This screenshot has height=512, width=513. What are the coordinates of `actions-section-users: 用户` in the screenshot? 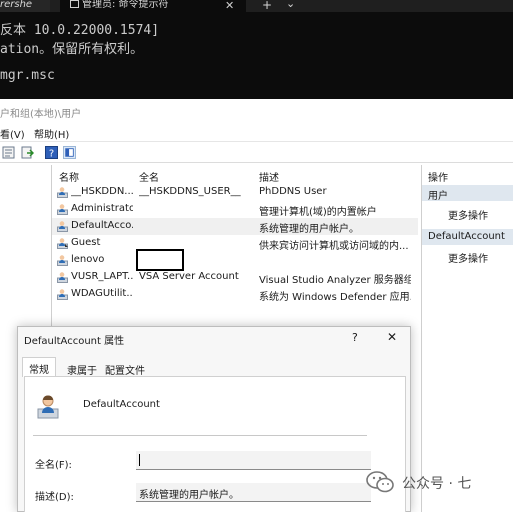 It's located at (467, 193).